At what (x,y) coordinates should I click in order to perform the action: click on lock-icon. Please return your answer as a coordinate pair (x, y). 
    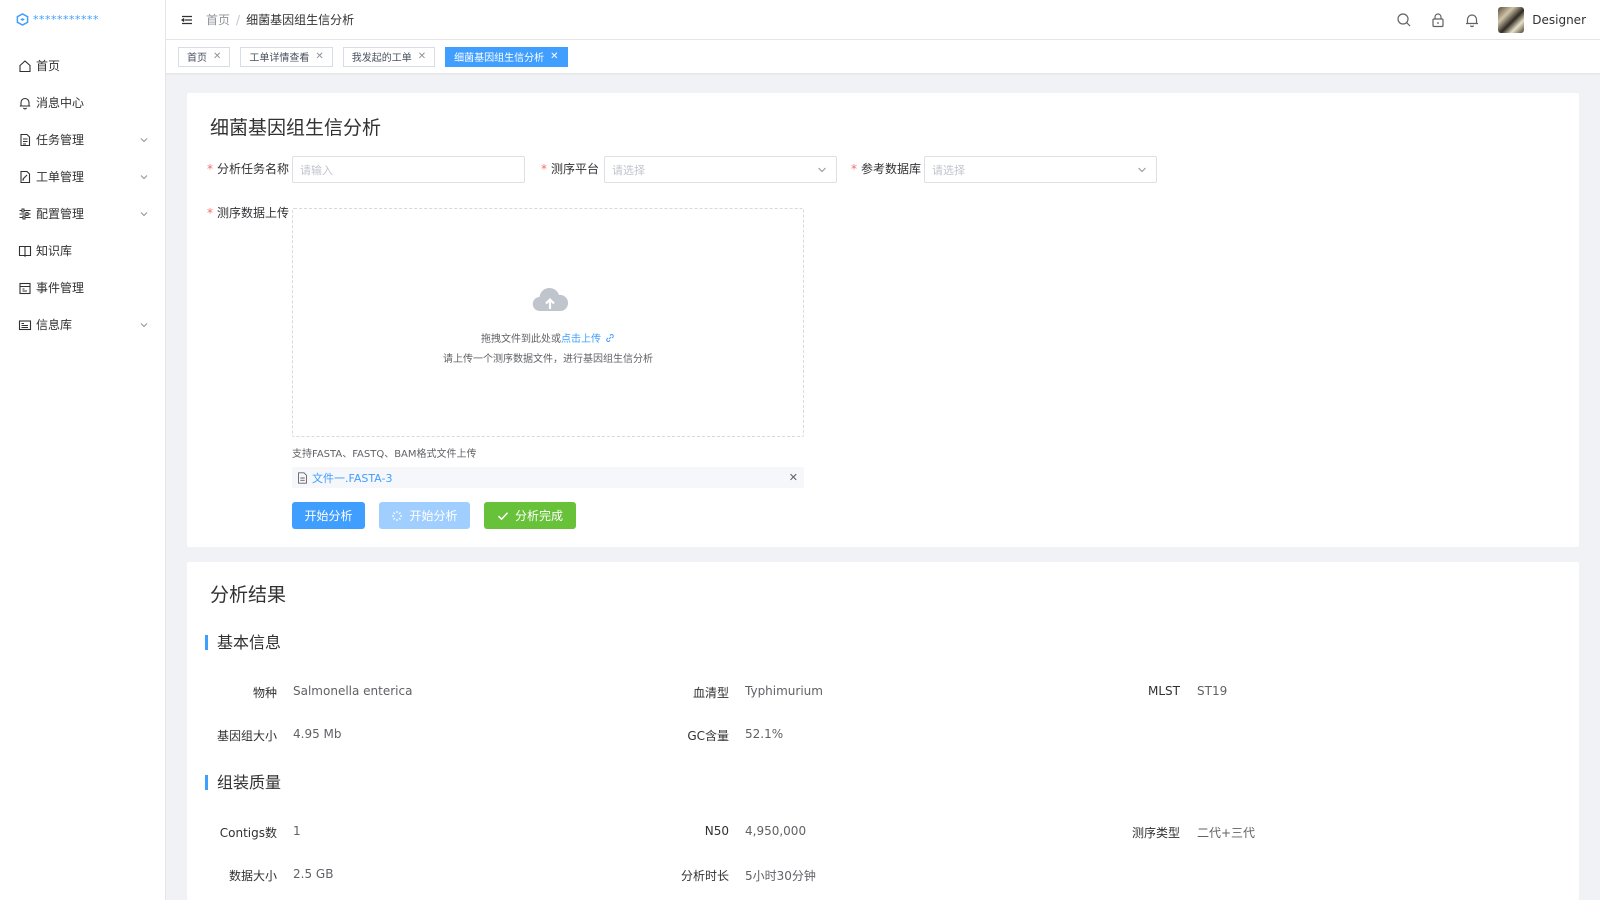
    Looking at the image, I should click on (1438, 20).